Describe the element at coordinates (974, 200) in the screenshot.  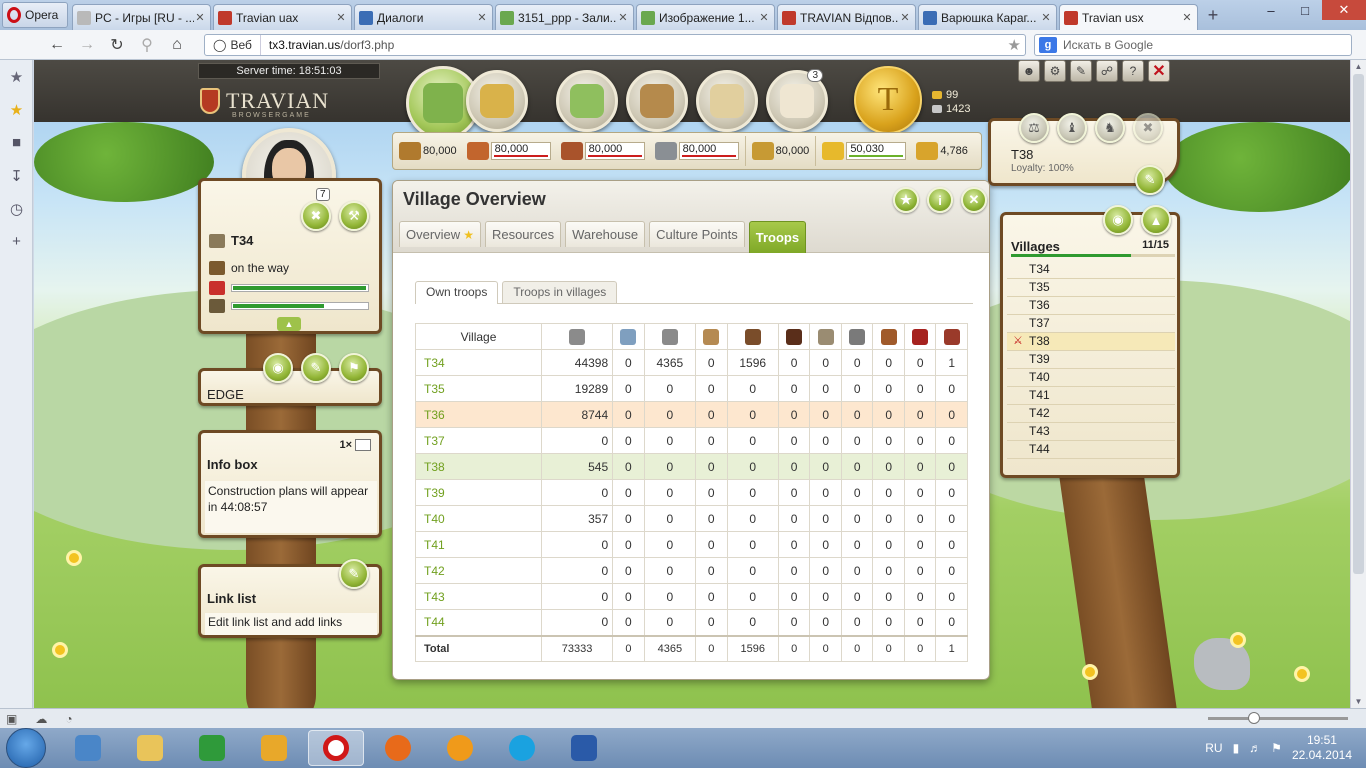
I see `close-window-button: ✕` at that location.